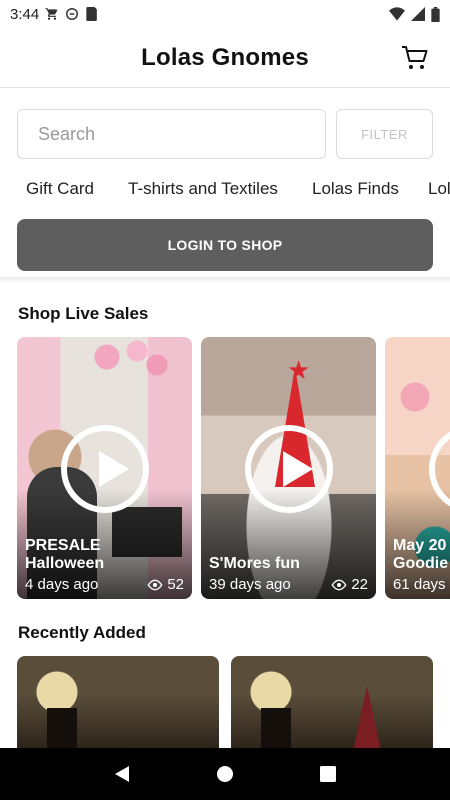 This screenshot has width=450, height=800. I want to click on live-sale-views: 22, so click(349, 584).